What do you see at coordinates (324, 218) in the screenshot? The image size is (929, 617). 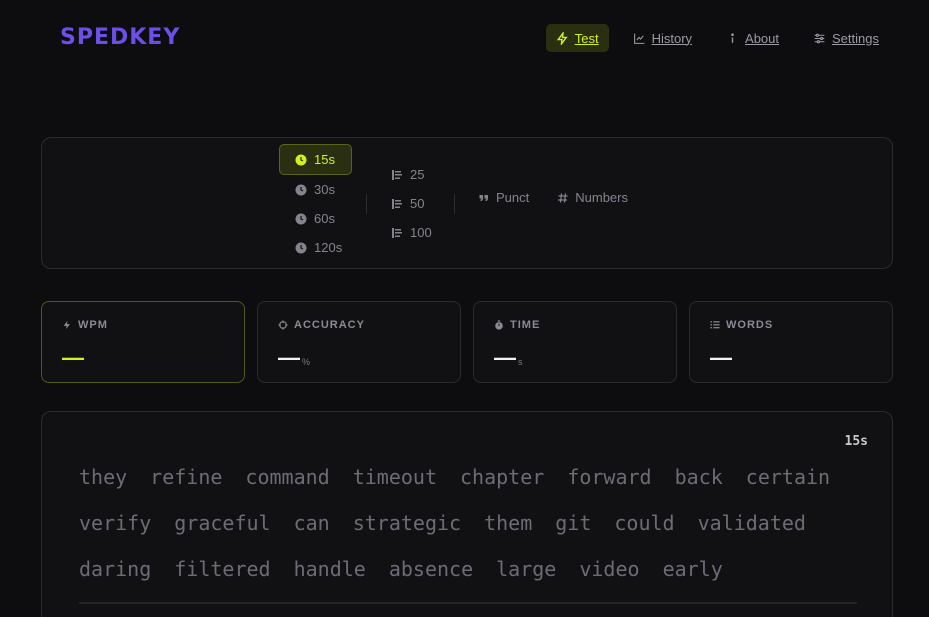 I see `time-option-label: 60s` at bounding box center [324, 218].